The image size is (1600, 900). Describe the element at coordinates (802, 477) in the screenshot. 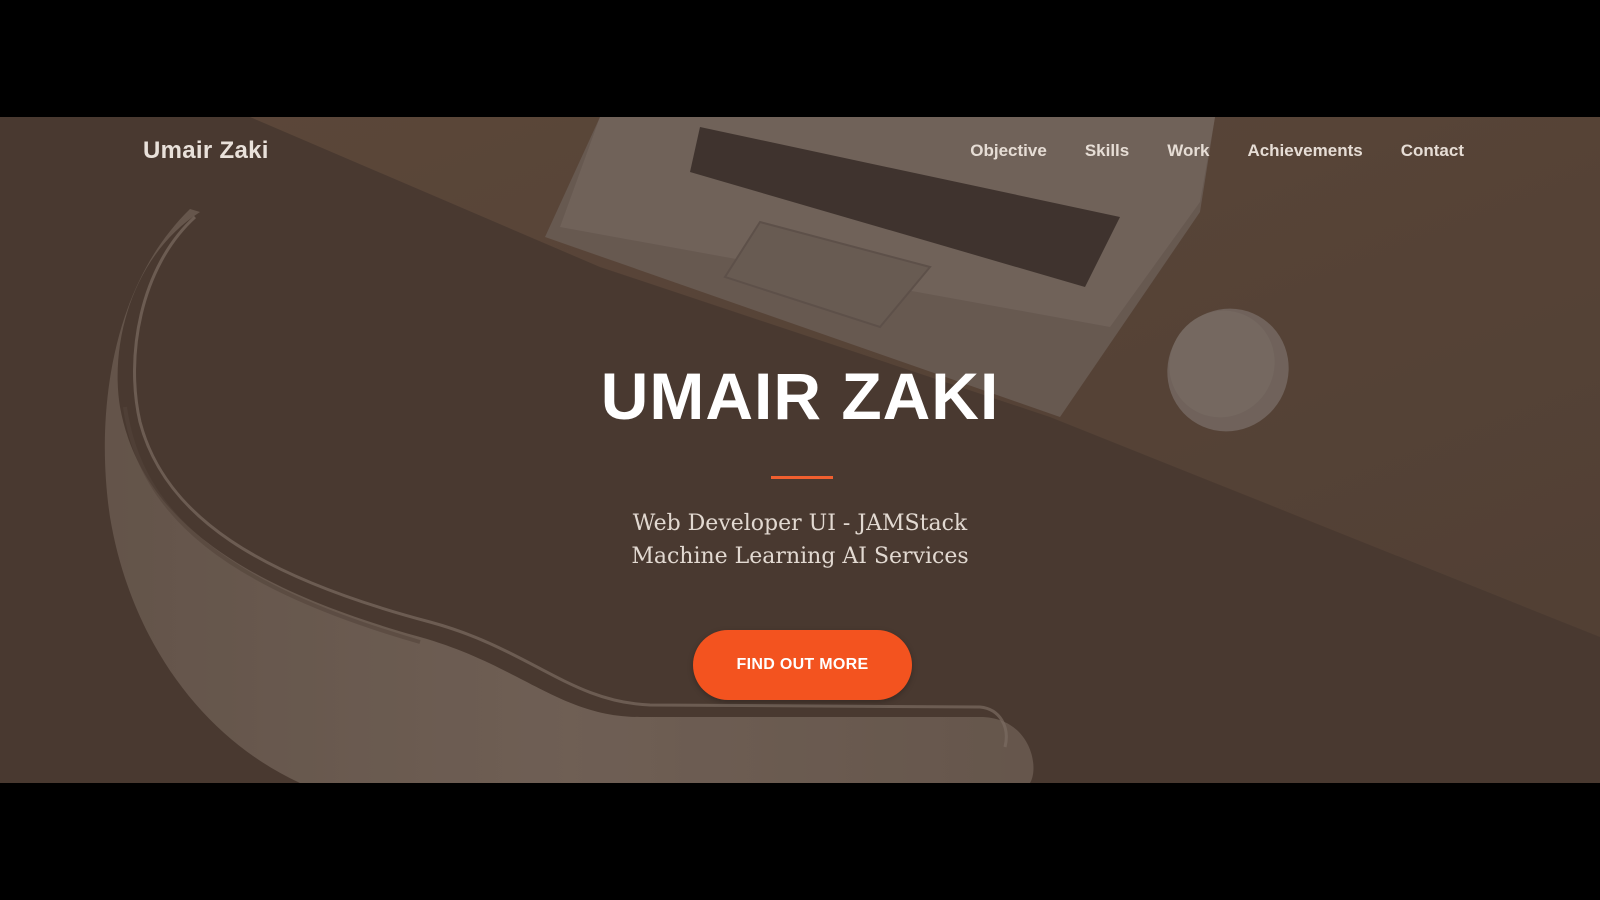

I see `title-divider` at that location.